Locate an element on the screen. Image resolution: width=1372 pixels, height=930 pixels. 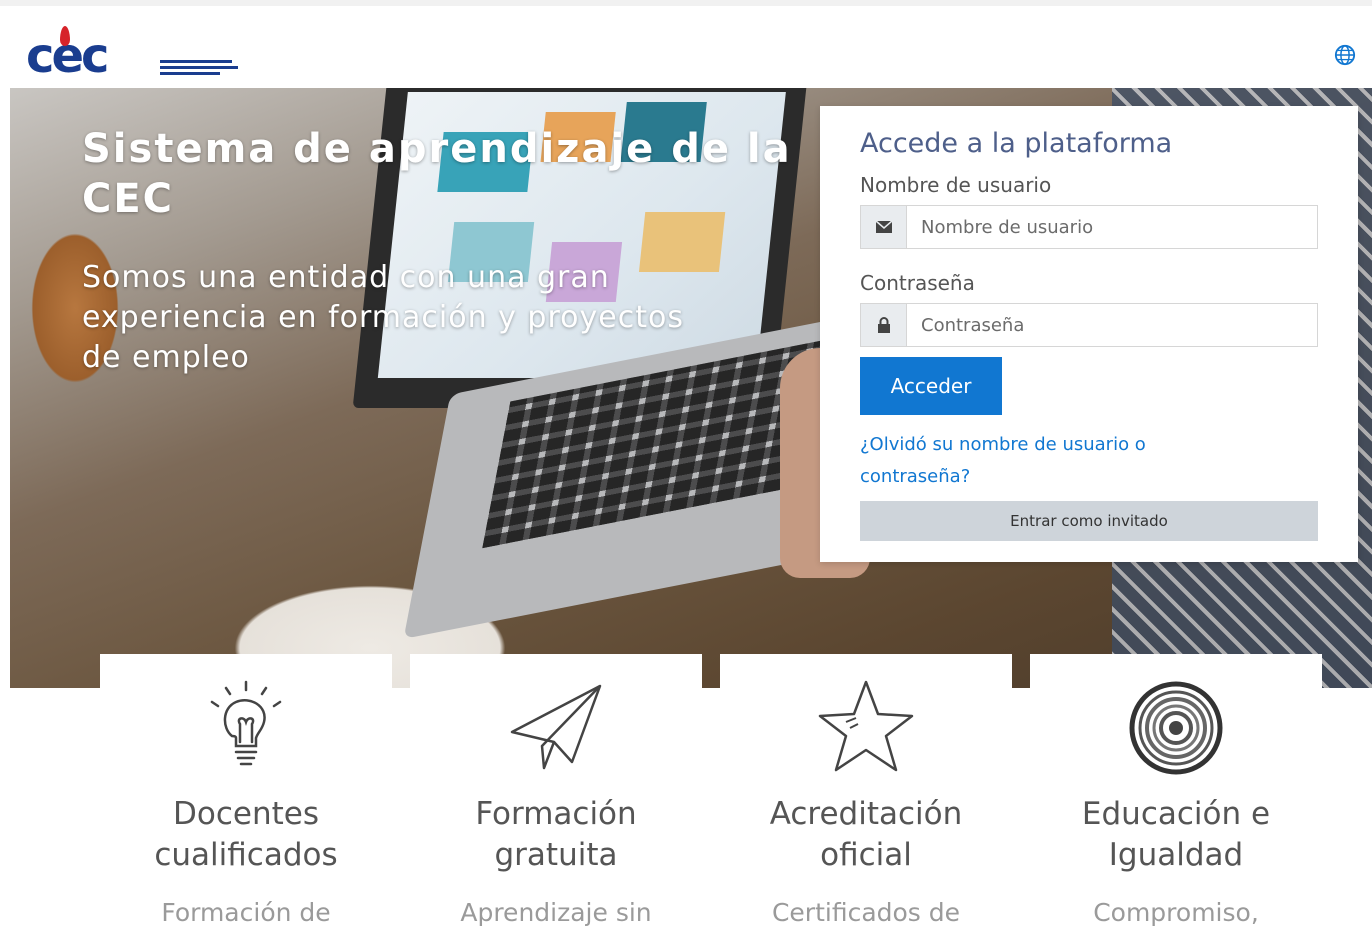
feature-title: Acreditación oficial is located at coordinates (866, 834).